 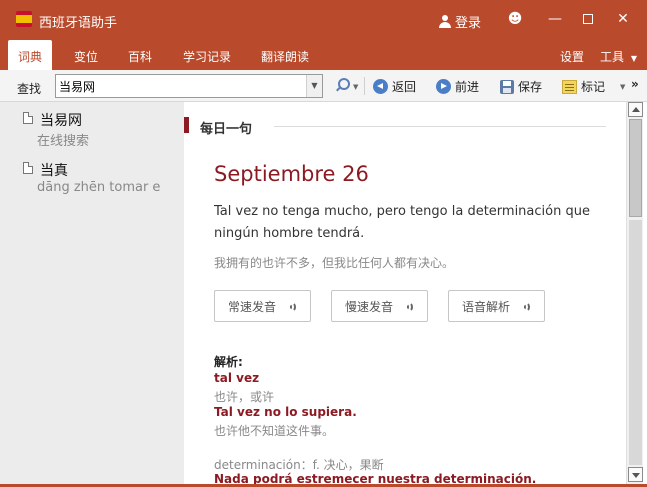 What do you see at coordinates (299, 465) in the screenshot?
I see `word-definition: determinación：f. 决心，果断` at bounding box center [299, 465].